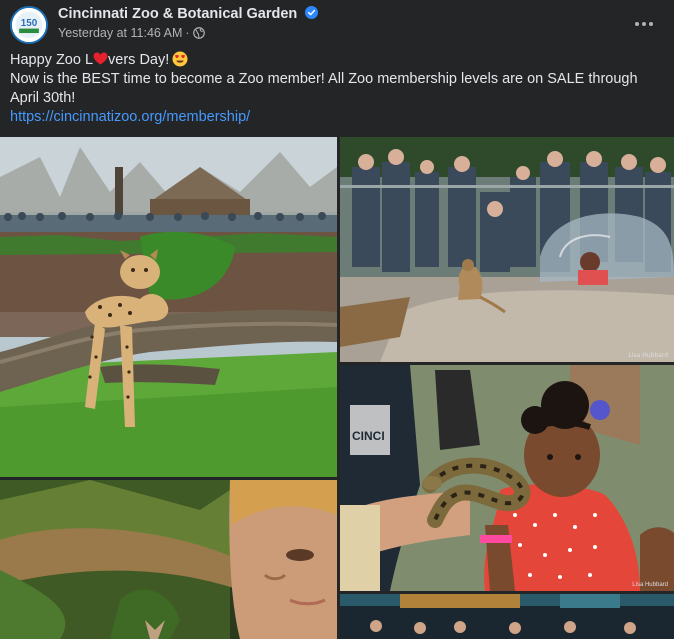  Describe the element at coordinates (139, 60) in the screenshot. I see `greeting-end: vers Day!` at that location.